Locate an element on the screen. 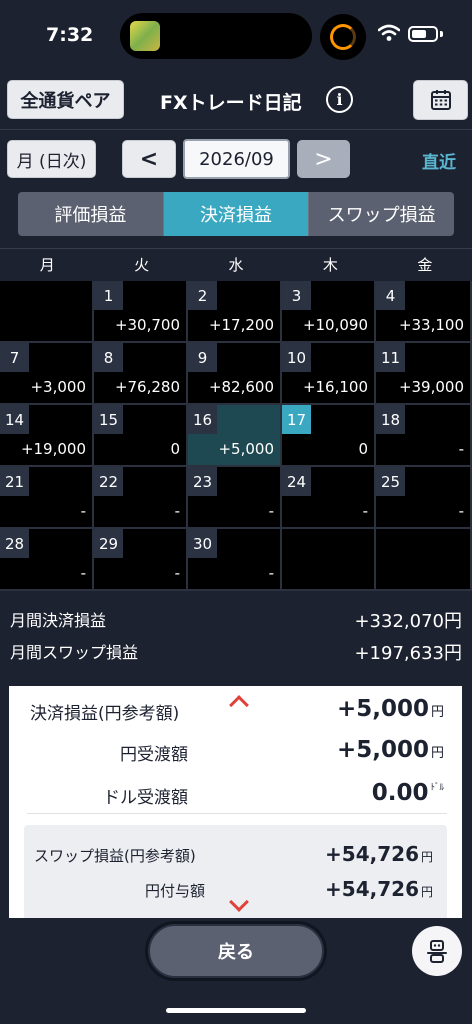 The height and width of the screenshot is (1024, 472). calendar-day-number: 4 is located at coordinates (390, 295).